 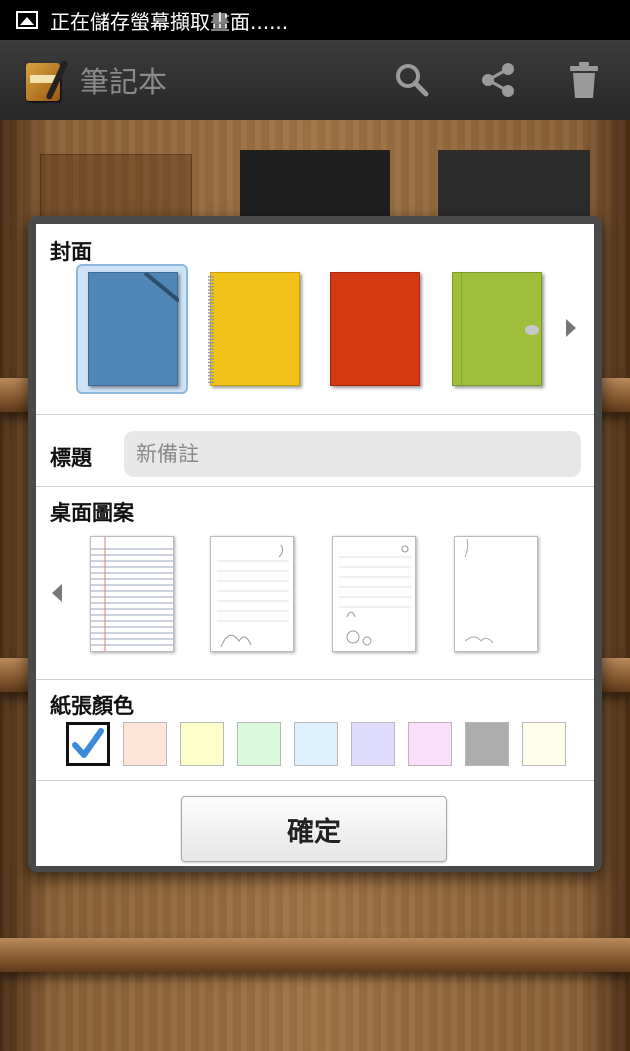 I want to click on cover-option-yellow, so click(x=254, y=329).